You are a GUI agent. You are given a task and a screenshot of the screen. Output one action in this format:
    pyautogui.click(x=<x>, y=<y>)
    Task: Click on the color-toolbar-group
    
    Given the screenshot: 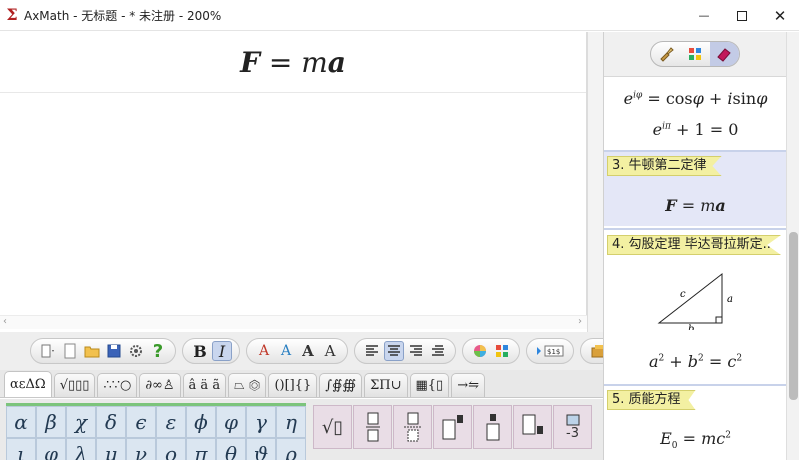 What is the action you would take?
    pyautogui.click(x=491, y=351)
    